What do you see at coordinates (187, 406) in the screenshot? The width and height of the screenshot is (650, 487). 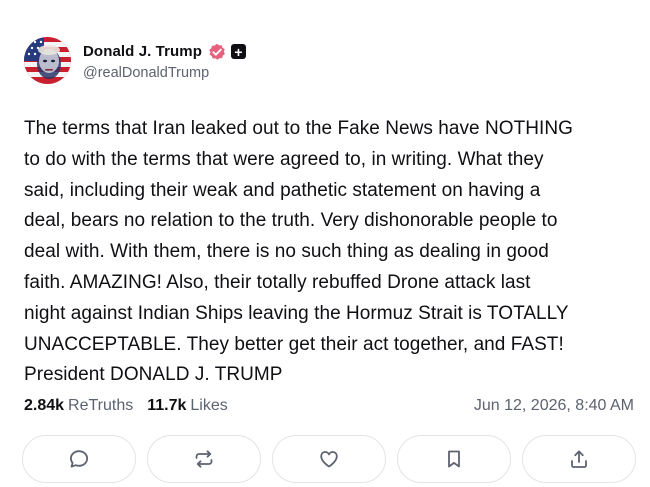 I see `likes-stat: 11.7k Likes` at bounding box center [187, 406].